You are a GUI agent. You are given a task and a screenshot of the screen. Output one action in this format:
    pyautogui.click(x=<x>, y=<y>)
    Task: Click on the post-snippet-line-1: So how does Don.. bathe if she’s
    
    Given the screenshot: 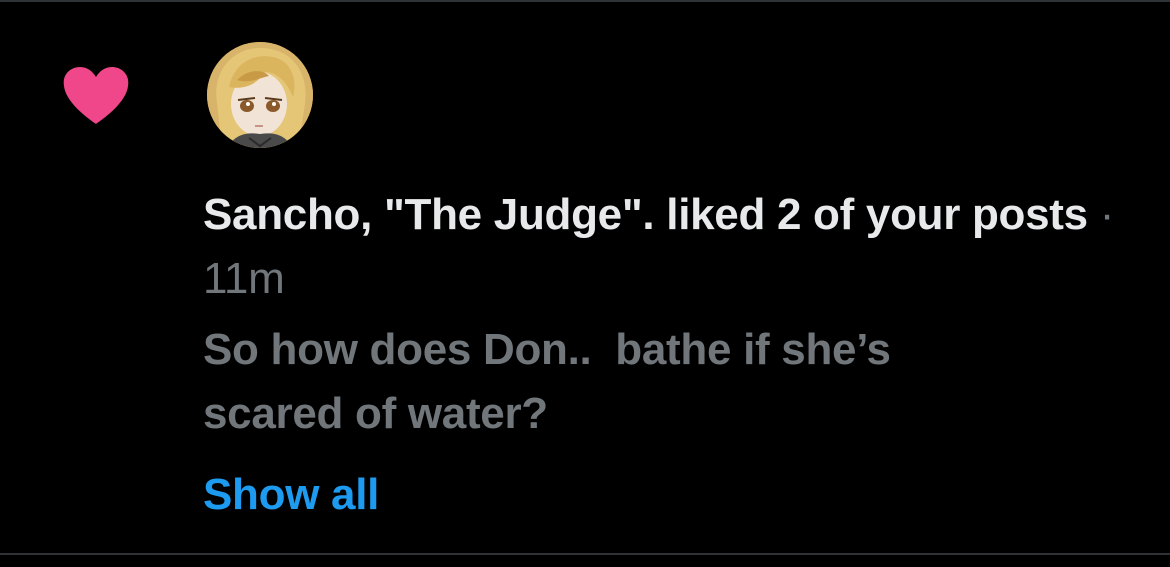 What is the action you would take?
    pyautogui.click(x=547, y=349)
    